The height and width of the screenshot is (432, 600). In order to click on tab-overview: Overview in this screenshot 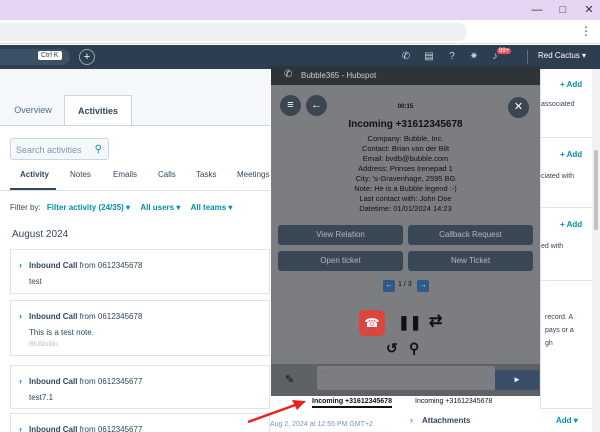, I will do `click(33, 110)`.